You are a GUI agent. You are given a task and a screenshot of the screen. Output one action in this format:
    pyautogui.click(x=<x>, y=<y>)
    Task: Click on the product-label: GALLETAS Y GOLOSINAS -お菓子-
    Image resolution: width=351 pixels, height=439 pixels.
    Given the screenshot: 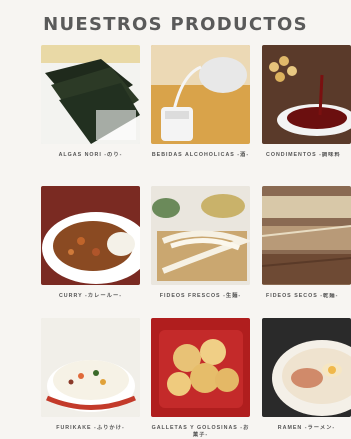 What is the action you would take?
    pyautogui.click(x=200, y=432)
    